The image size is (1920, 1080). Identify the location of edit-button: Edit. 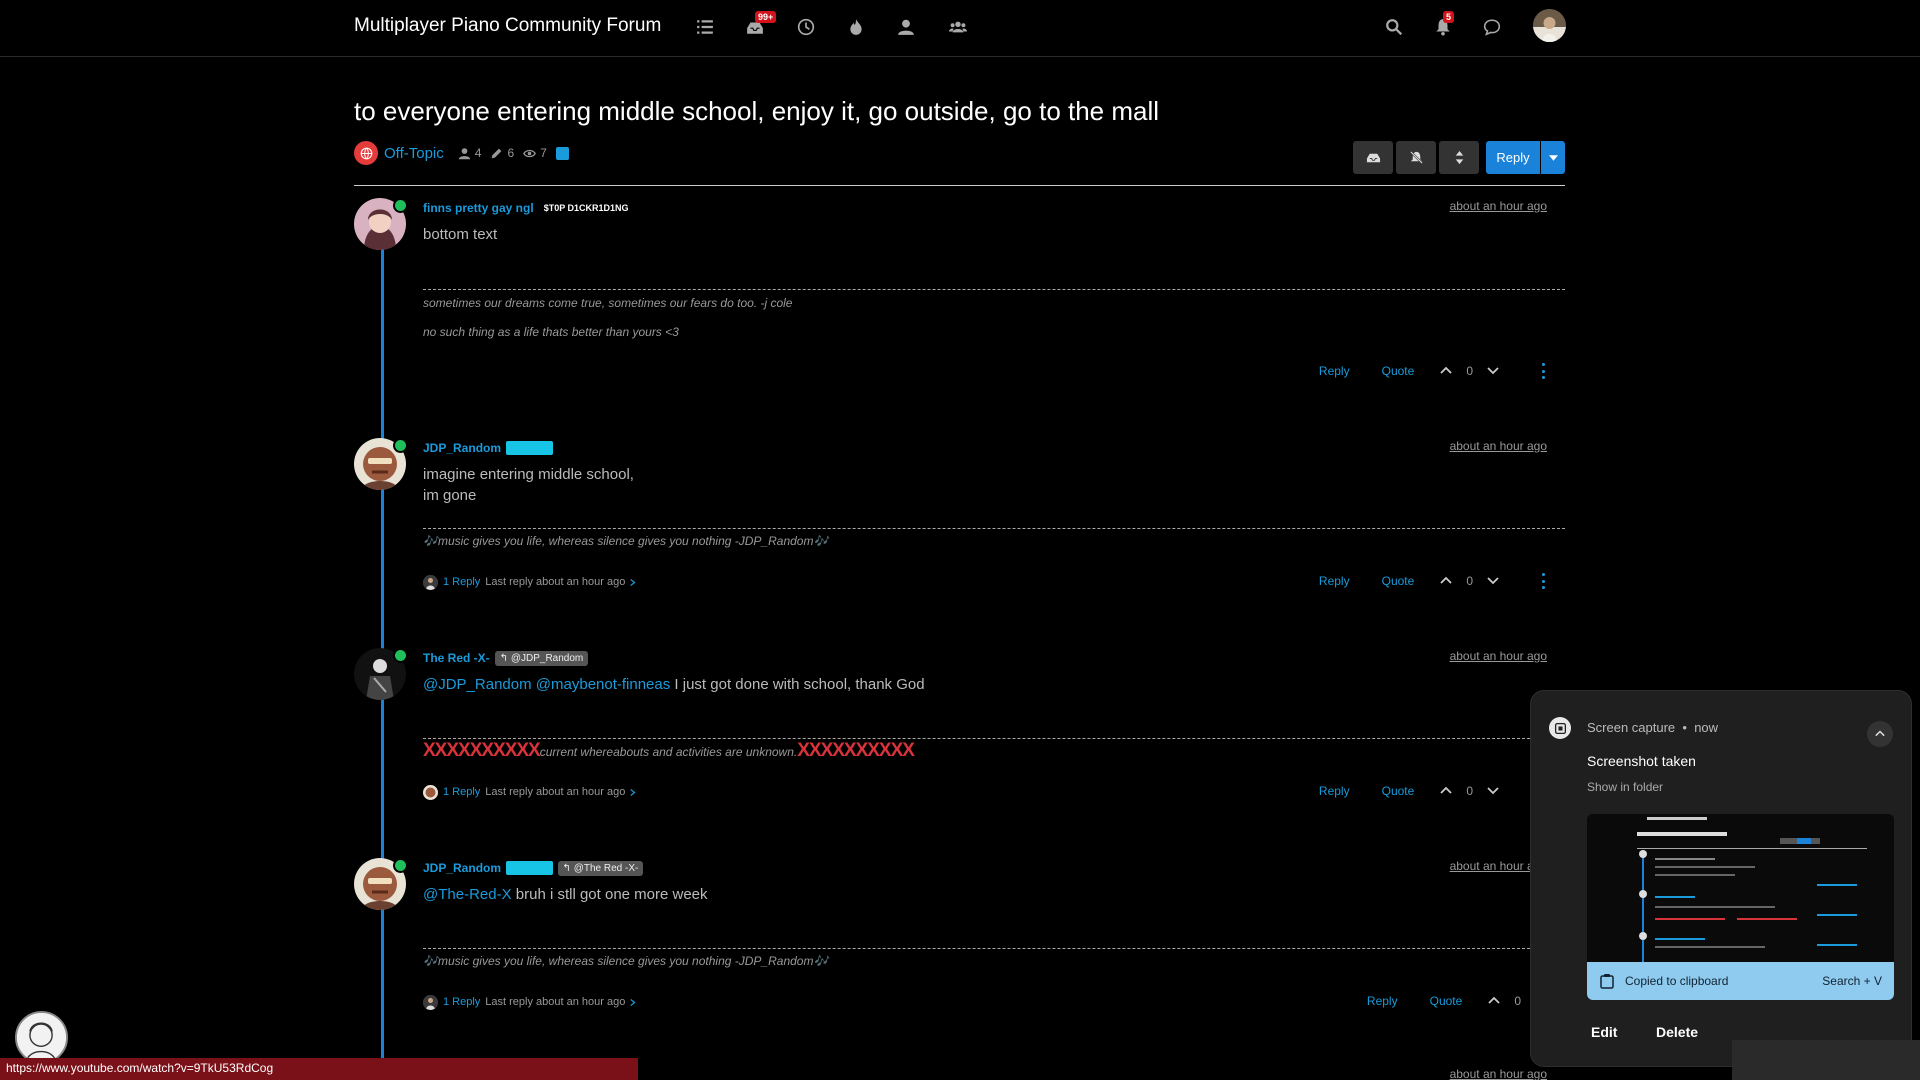
(1604, 1032).